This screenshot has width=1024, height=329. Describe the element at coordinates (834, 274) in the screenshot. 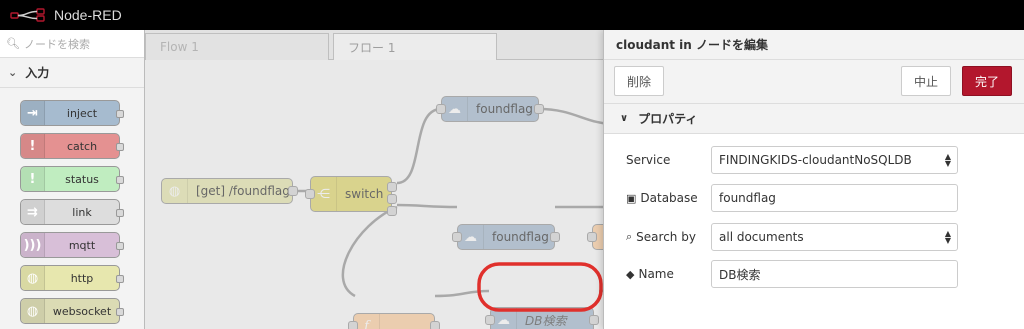

I see `name-input: DB検索` at that location.